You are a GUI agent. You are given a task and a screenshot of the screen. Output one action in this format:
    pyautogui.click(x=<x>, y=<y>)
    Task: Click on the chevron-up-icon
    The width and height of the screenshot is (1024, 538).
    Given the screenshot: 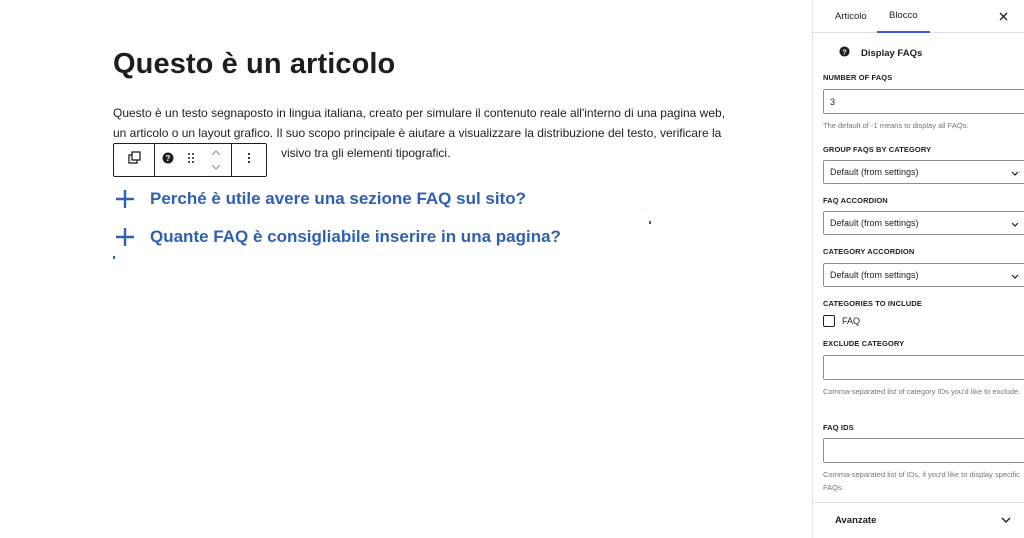 What is the action you would take?
    pyautogui.click(x=216, y=153)
    